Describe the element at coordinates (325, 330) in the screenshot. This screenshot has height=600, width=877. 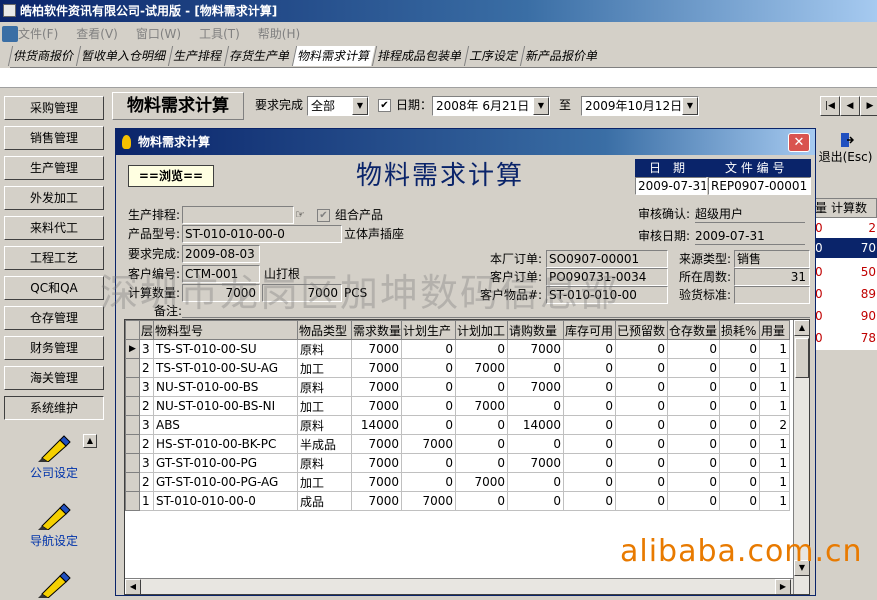
I see `grid-col-header: 物品类型` at that location.